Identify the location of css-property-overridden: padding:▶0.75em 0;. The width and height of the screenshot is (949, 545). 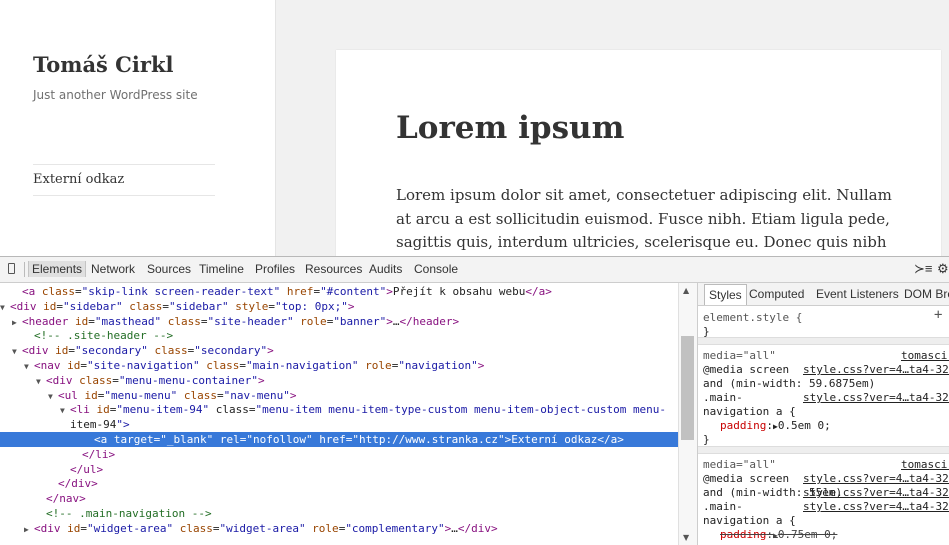
(778, 535).